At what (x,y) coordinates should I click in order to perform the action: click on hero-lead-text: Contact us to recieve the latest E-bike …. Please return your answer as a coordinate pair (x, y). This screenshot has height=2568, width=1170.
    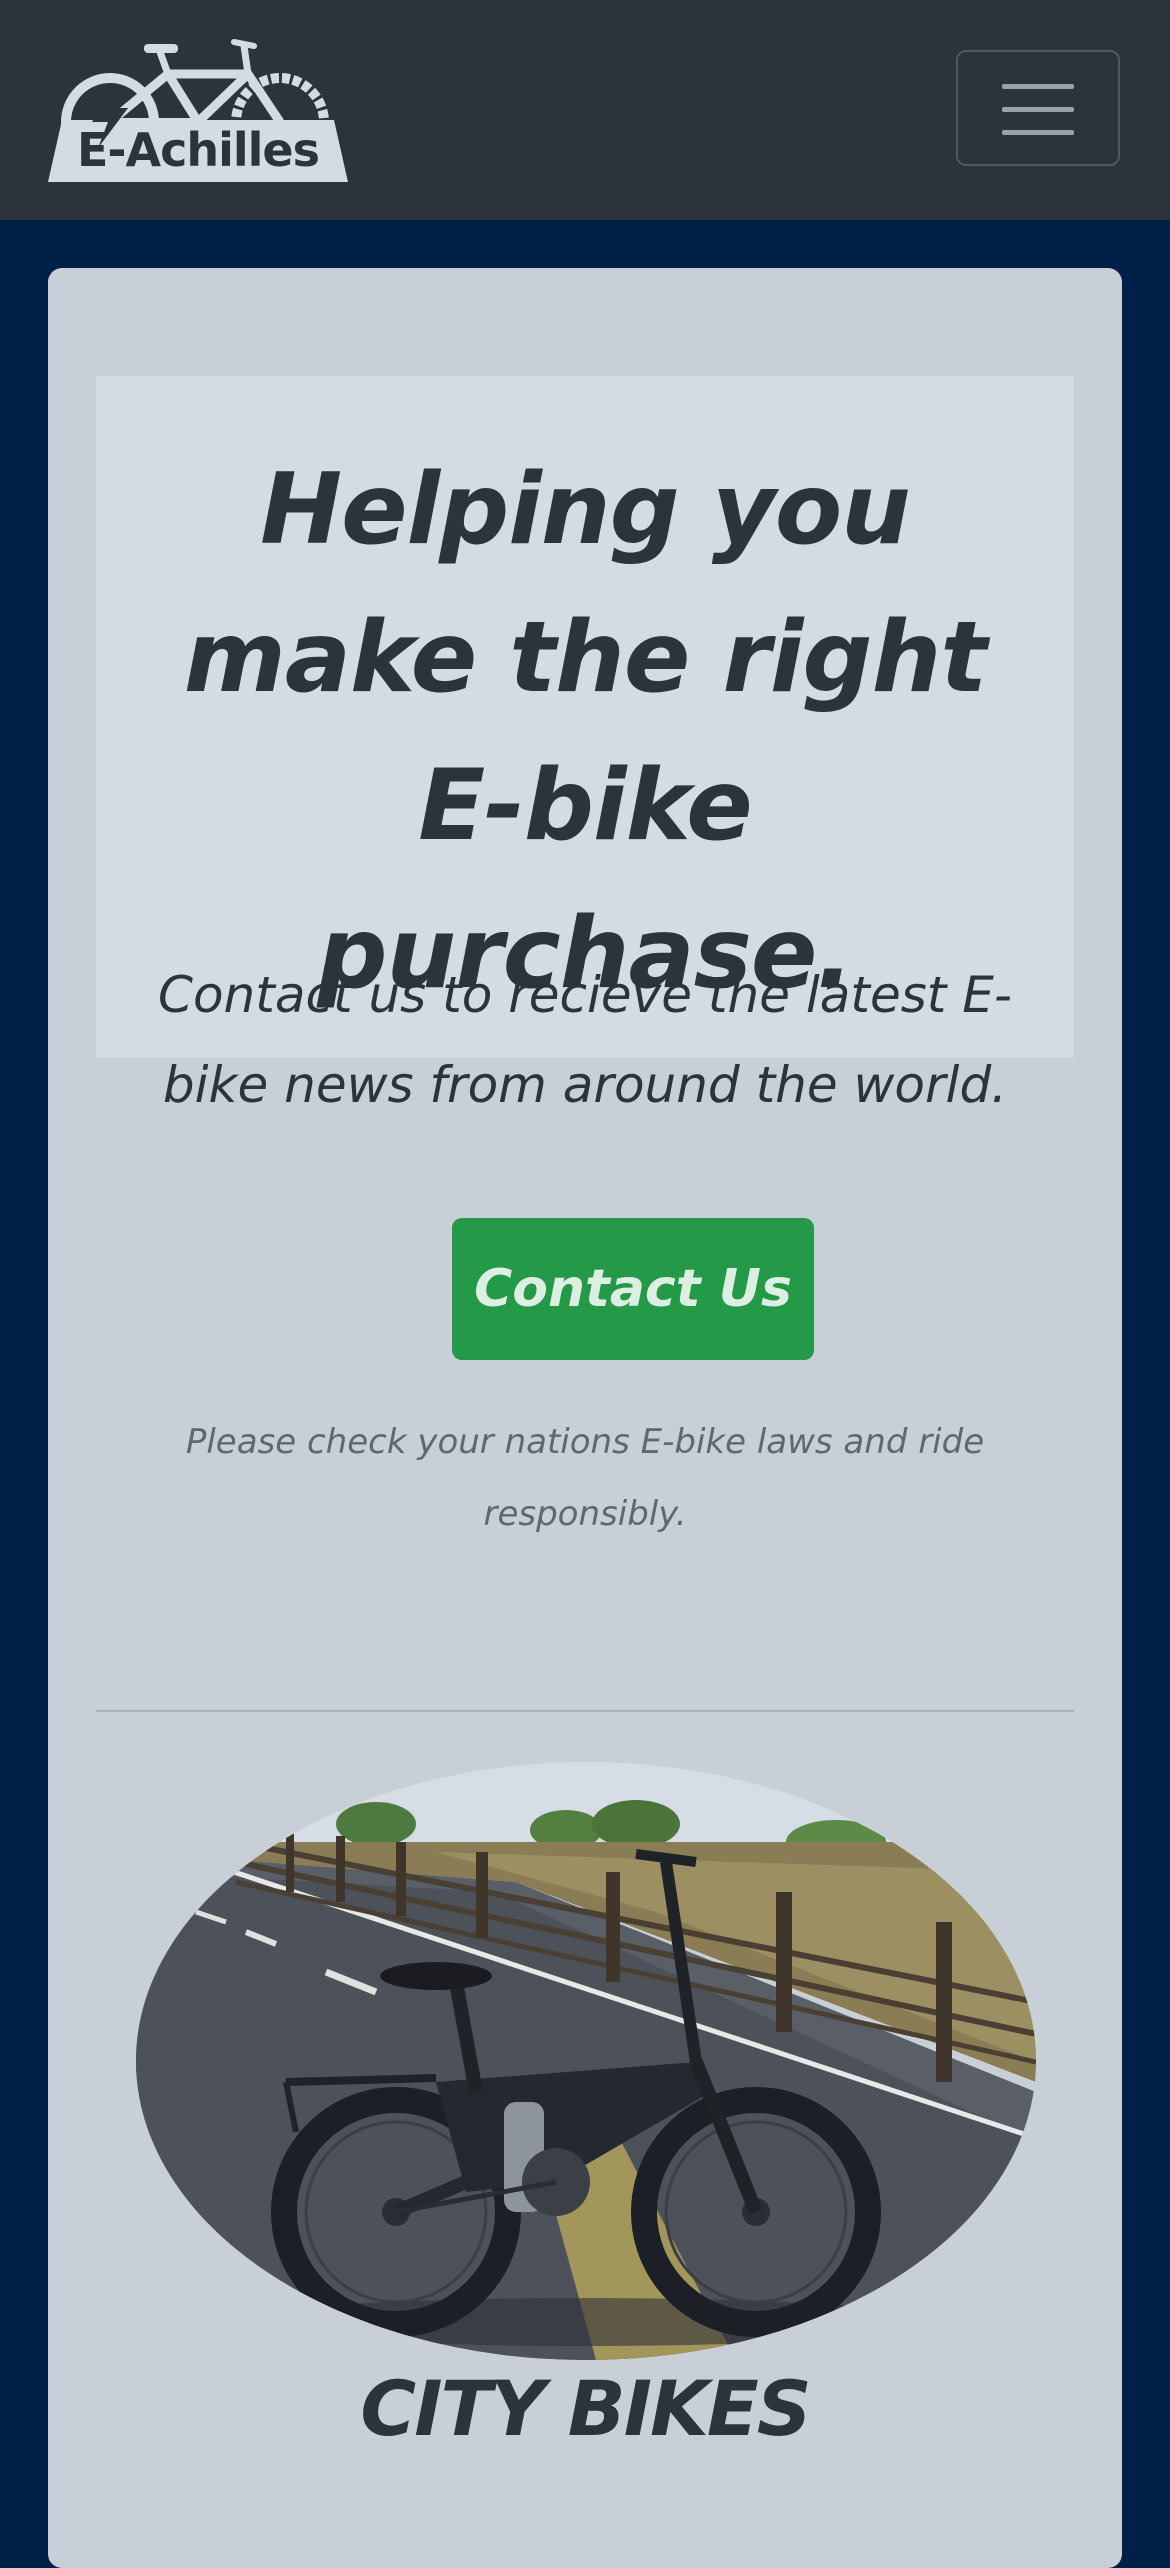
    Looking at the image, I should click on (585, 1040).